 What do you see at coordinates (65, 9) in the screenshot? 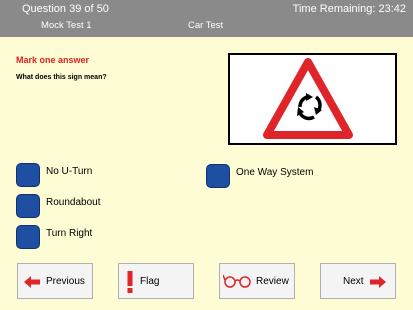
I see `question-counter: Question 39 of 50` at bounding box center [65, 9].